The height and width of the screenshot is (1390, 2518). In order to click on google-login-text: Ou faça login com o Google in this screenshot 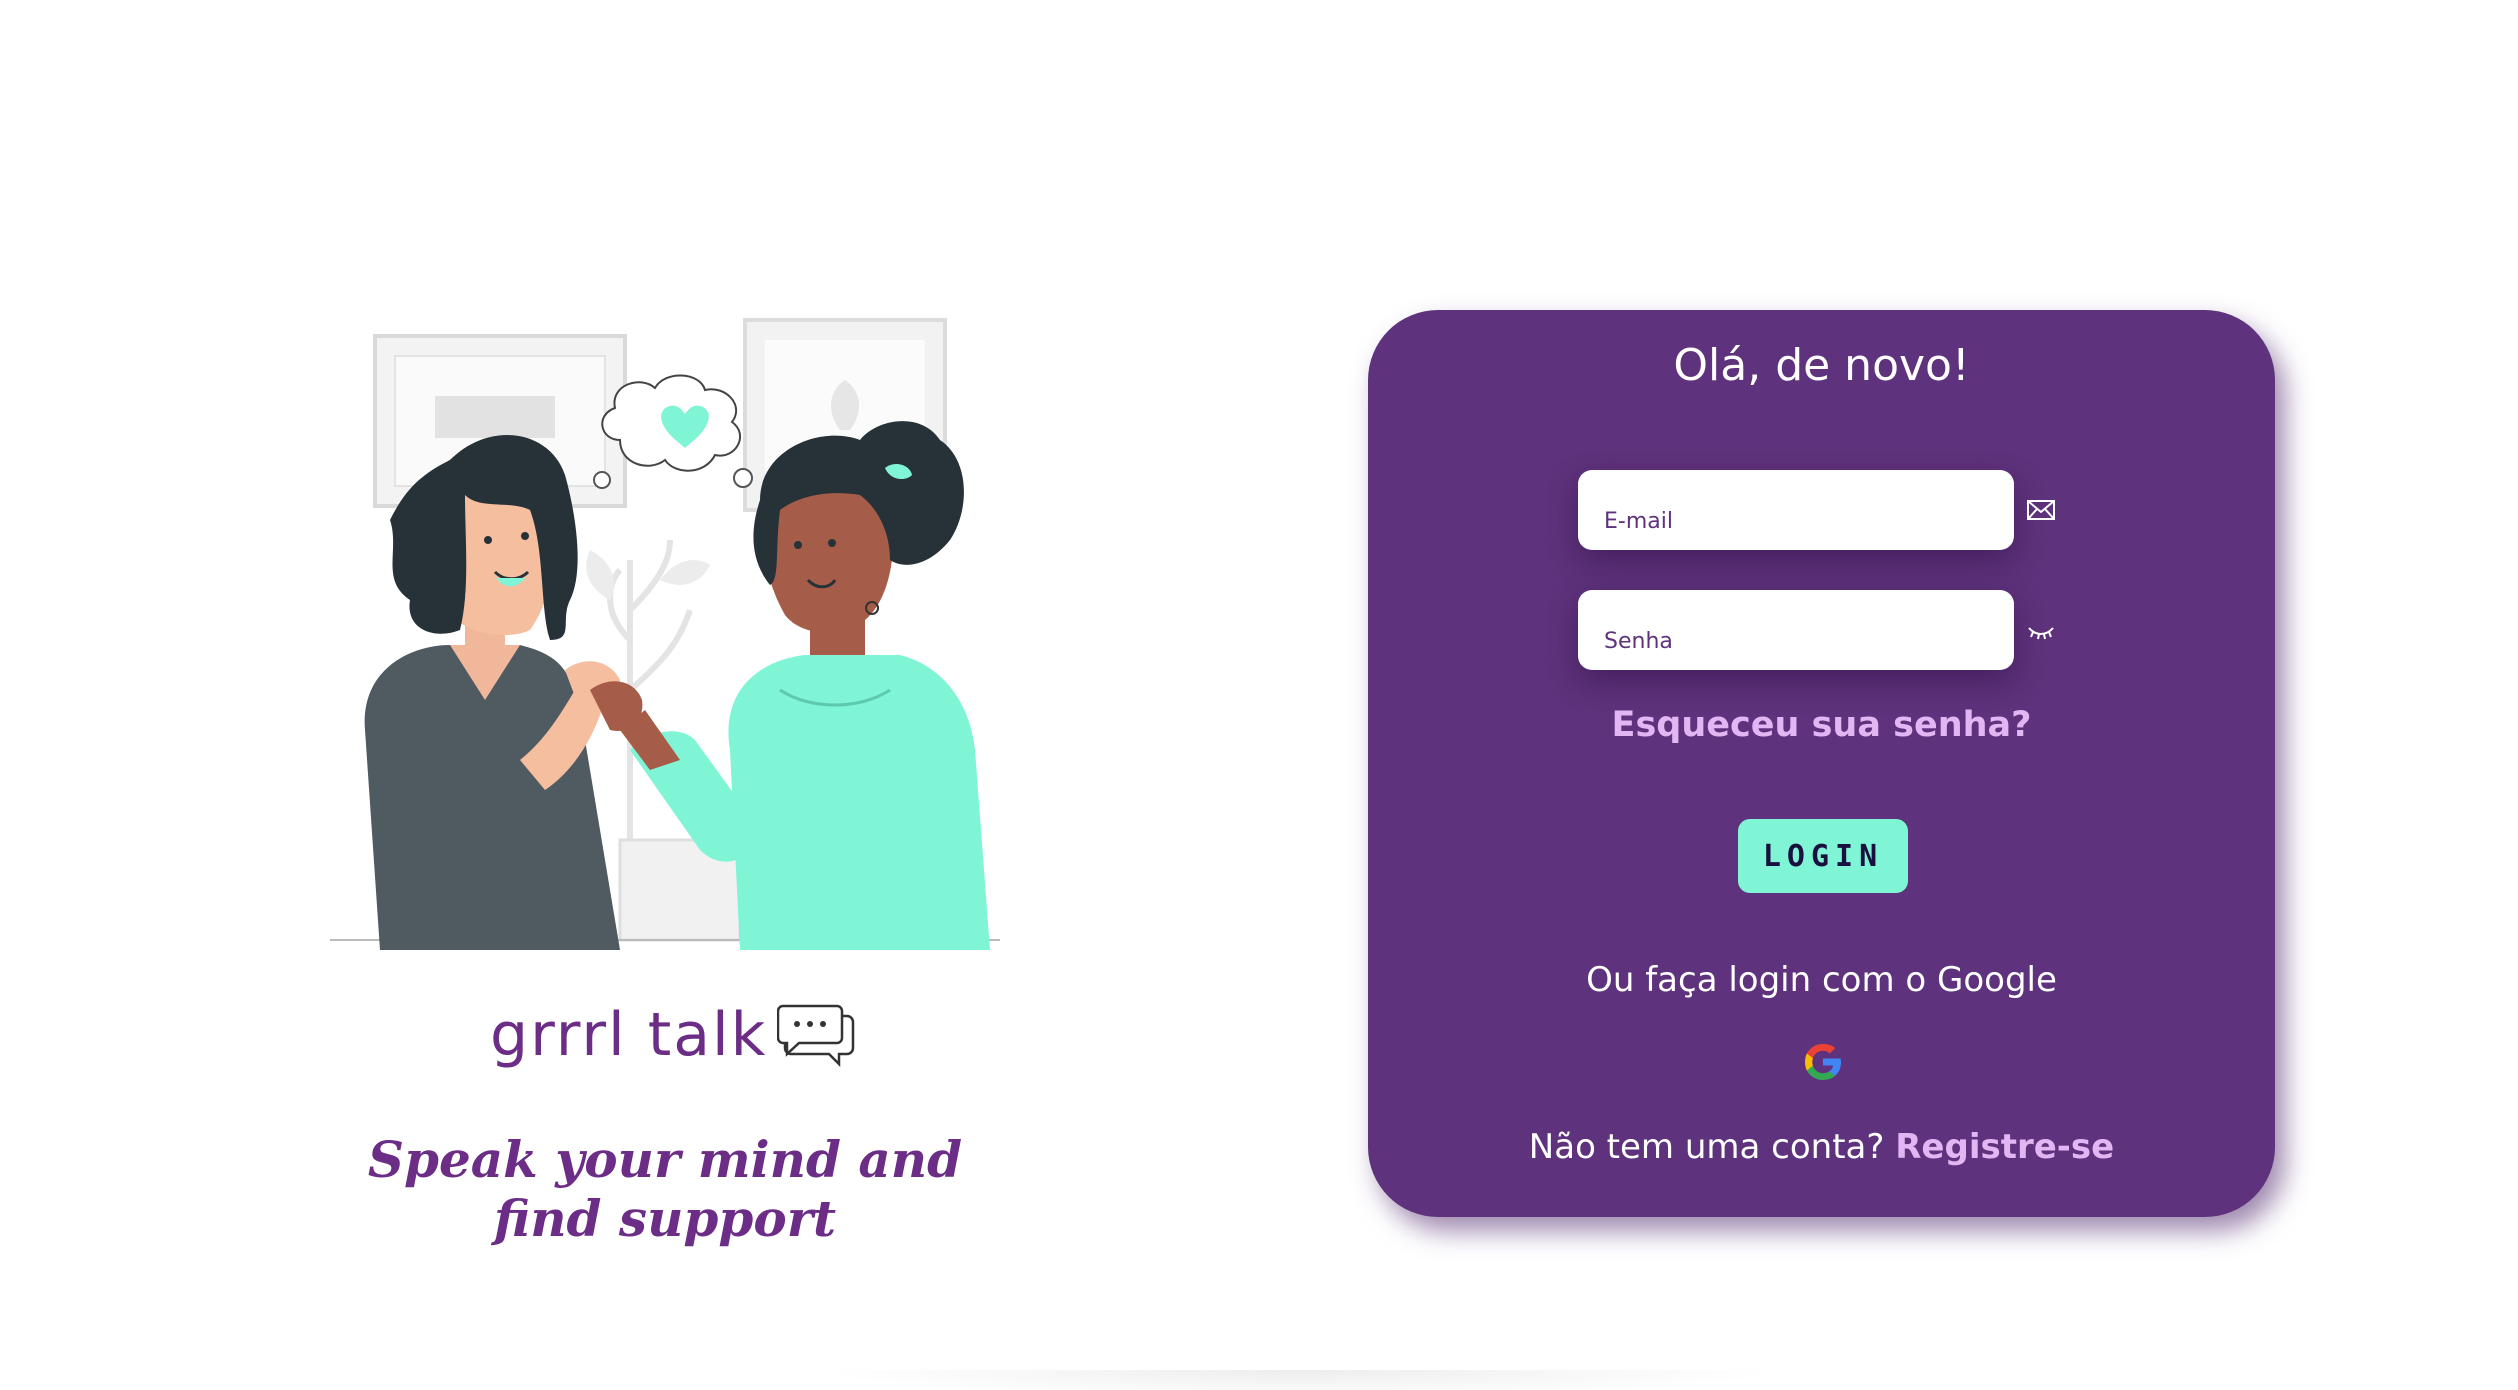, I will do `click(1821, 980)`.